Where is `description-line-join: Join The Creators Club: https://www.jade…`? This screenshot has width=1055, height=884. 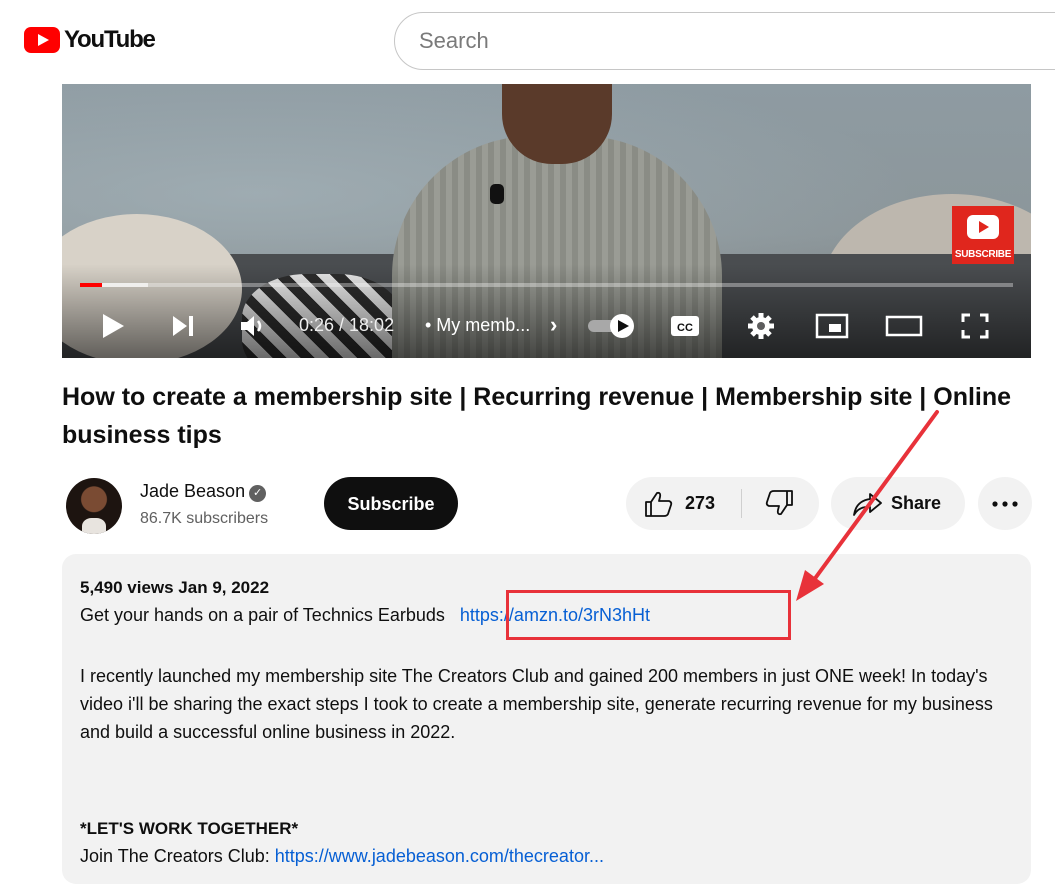 description-line-join: Join The Creators Club: https://www.jade… is located at coordinates (342, 856).